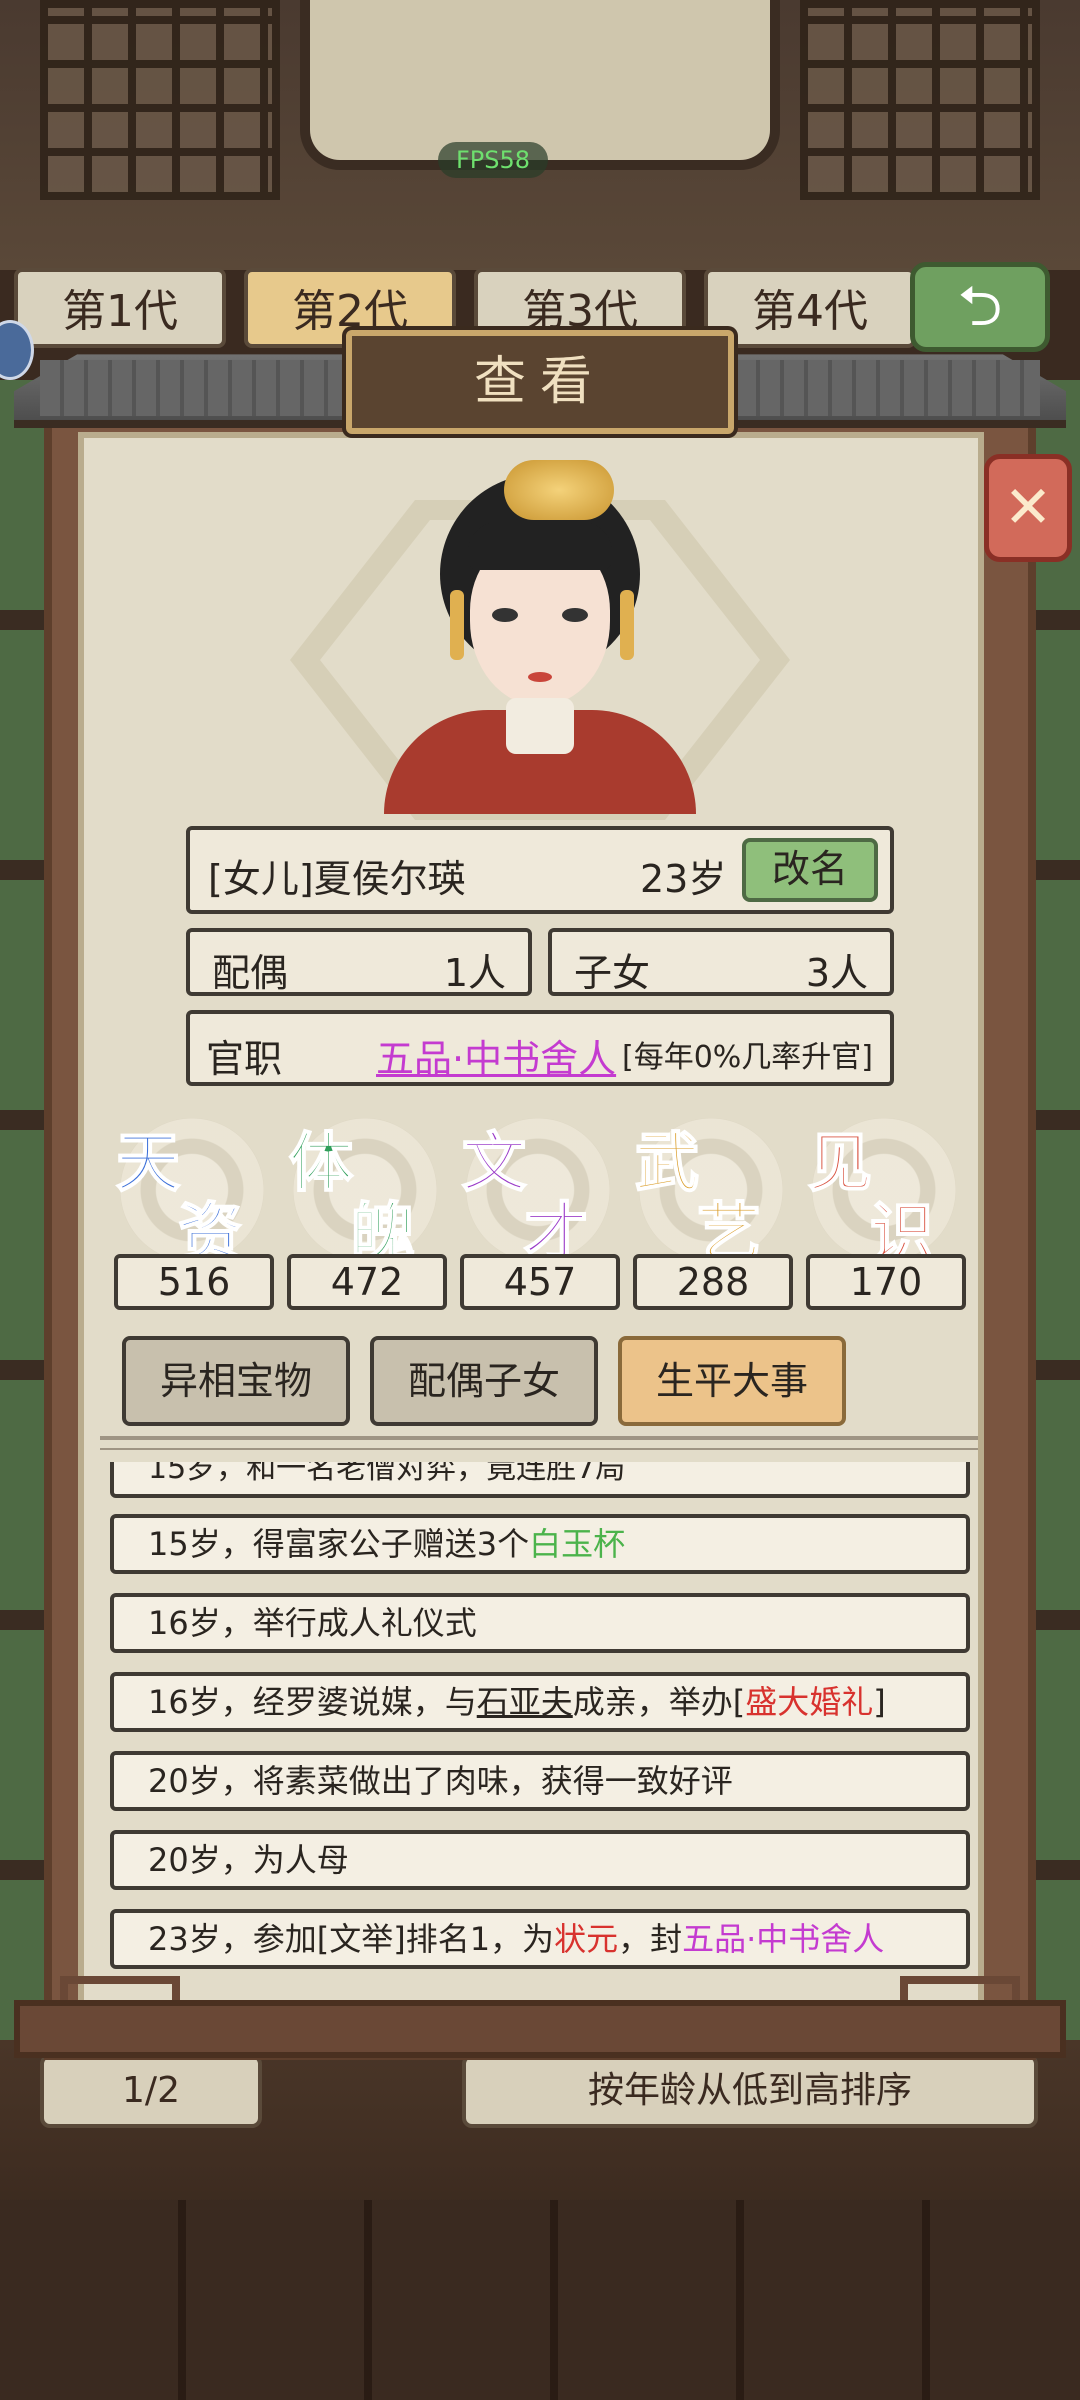 The height and width of the screenshot is (2400, 1080). What do you see at coordinates (840, 1164) in the screenshot?
I see `attr-char: 见` at bounding box center [840, 1164].